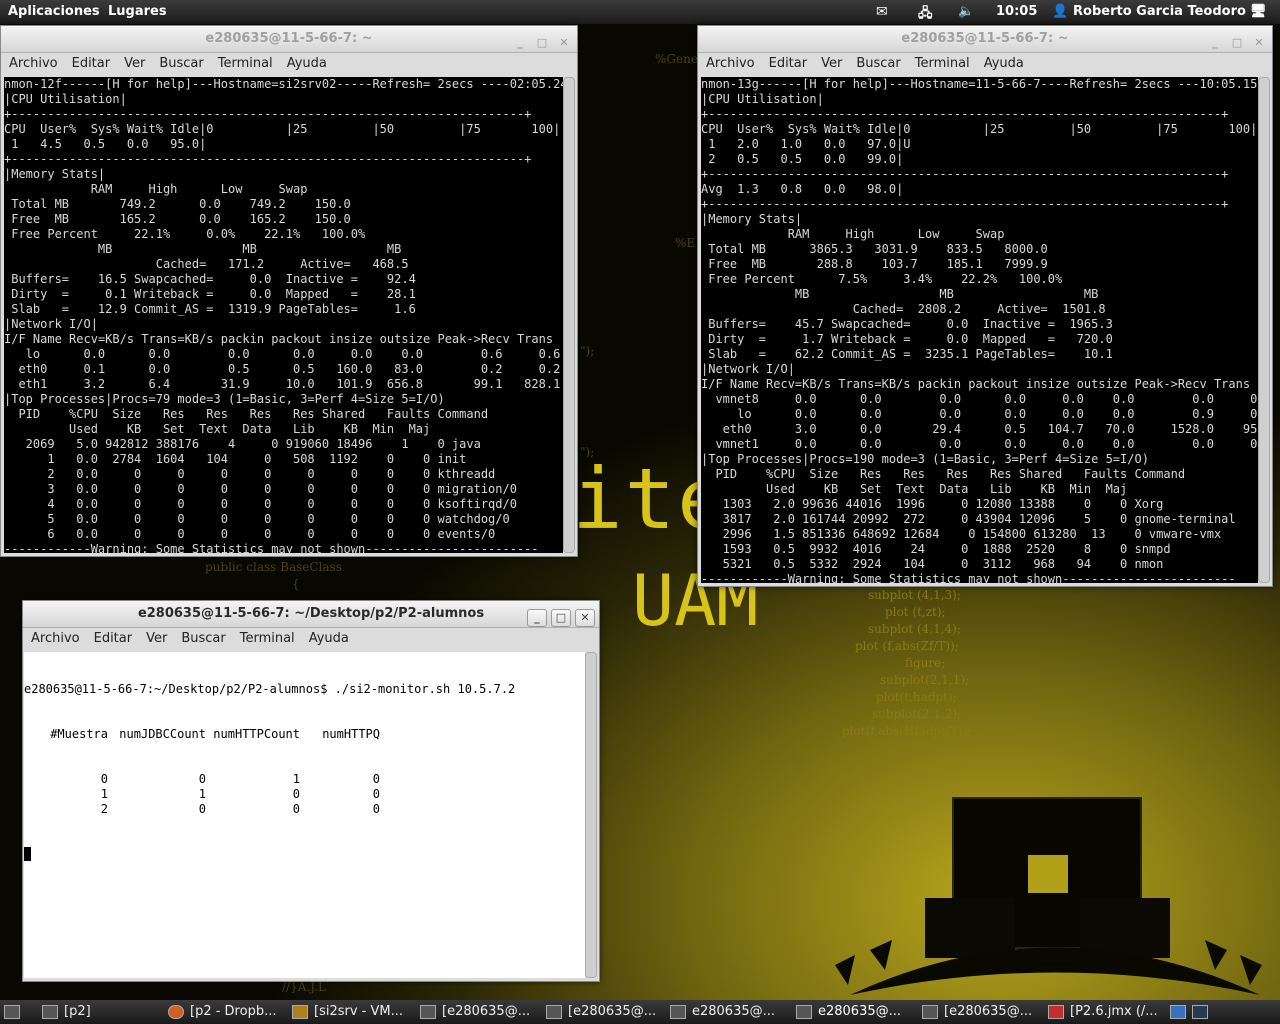 The height and width of the screenshot is (1024, 1280). What do you see at coordinates (156, 189) in the screenshot?
I see `terminal-line: RAM High Low Swap` at bounding box center [156, 189].